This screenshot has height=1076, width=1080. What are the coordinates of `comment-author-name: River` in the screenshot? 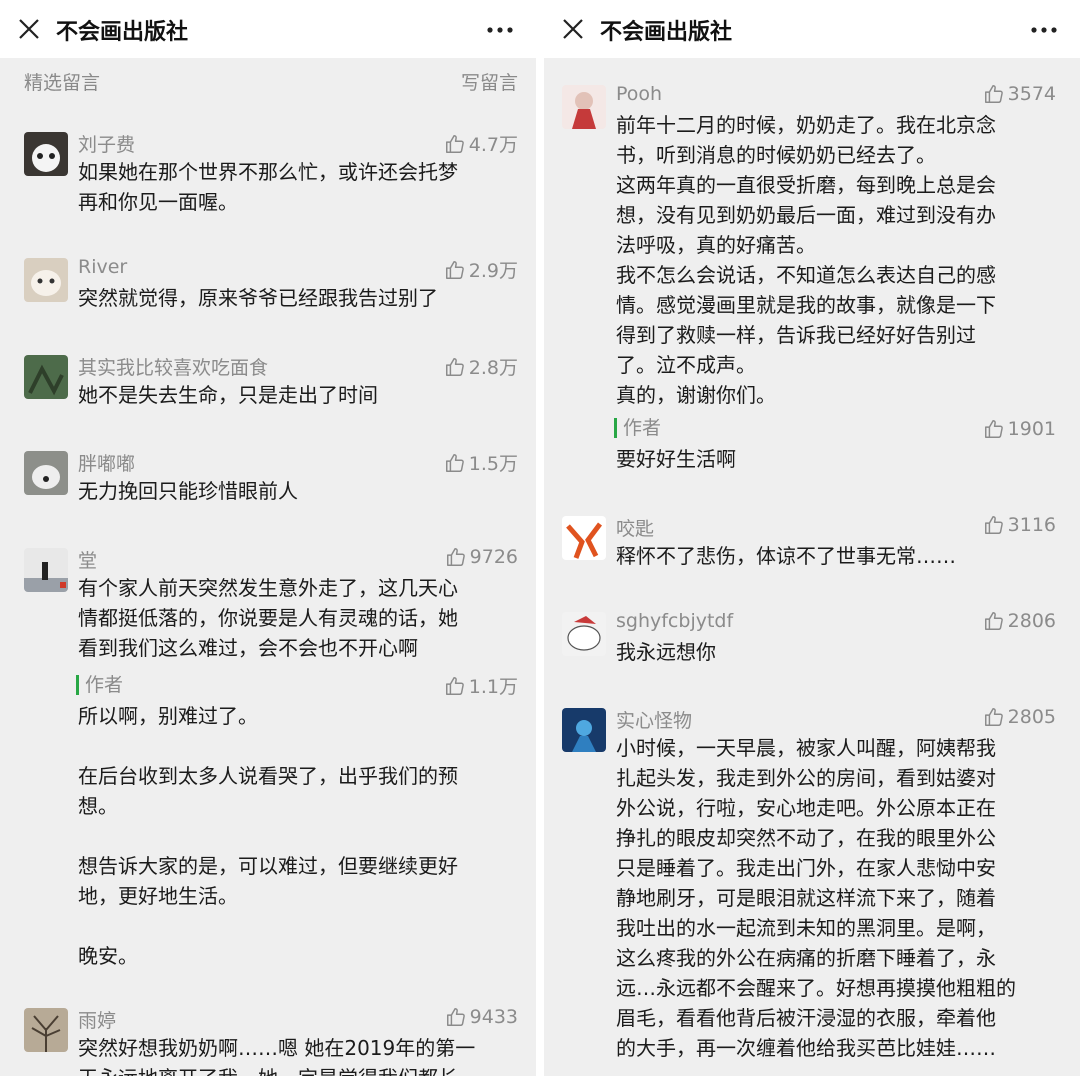 It's located at (103, 267).